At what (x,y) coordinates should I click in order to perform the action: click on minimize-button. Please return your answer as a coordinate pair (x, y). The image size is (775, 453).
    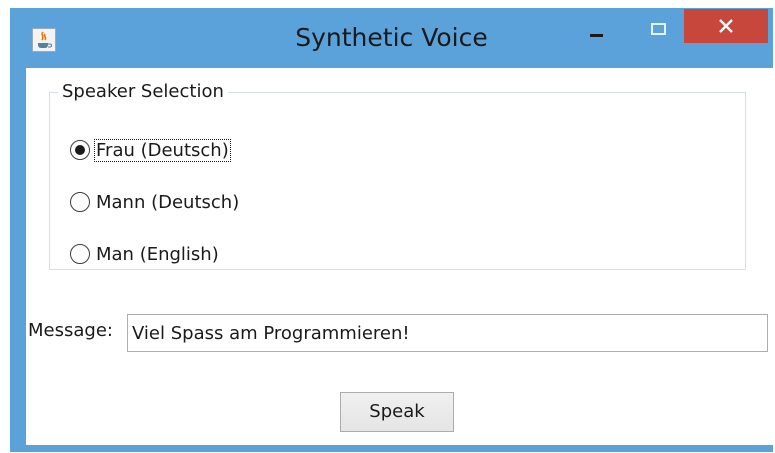
    Looking at the image, I should click on (593, 27).